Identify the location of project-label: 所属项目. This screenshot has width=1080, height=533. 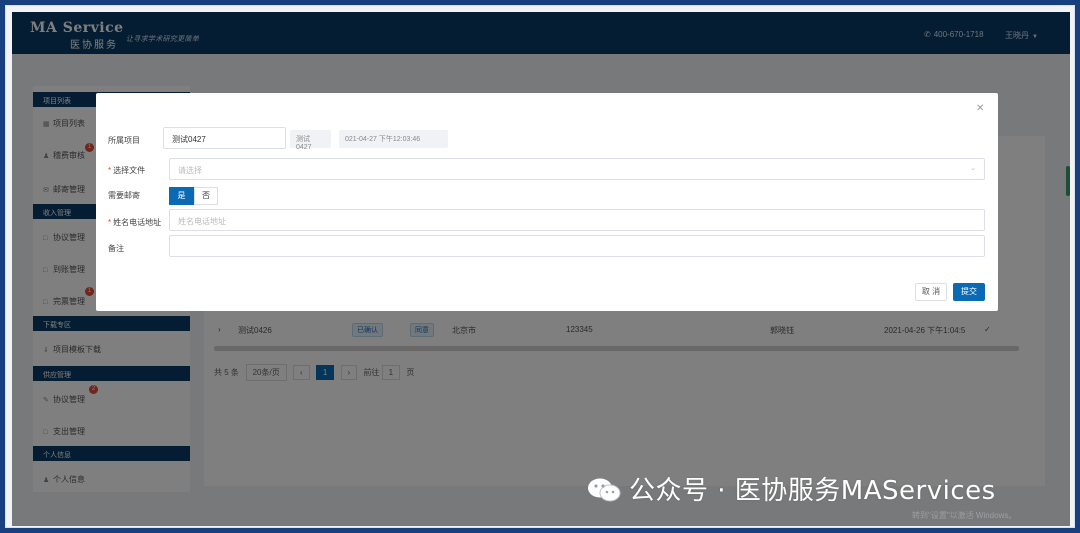
(124, 140).